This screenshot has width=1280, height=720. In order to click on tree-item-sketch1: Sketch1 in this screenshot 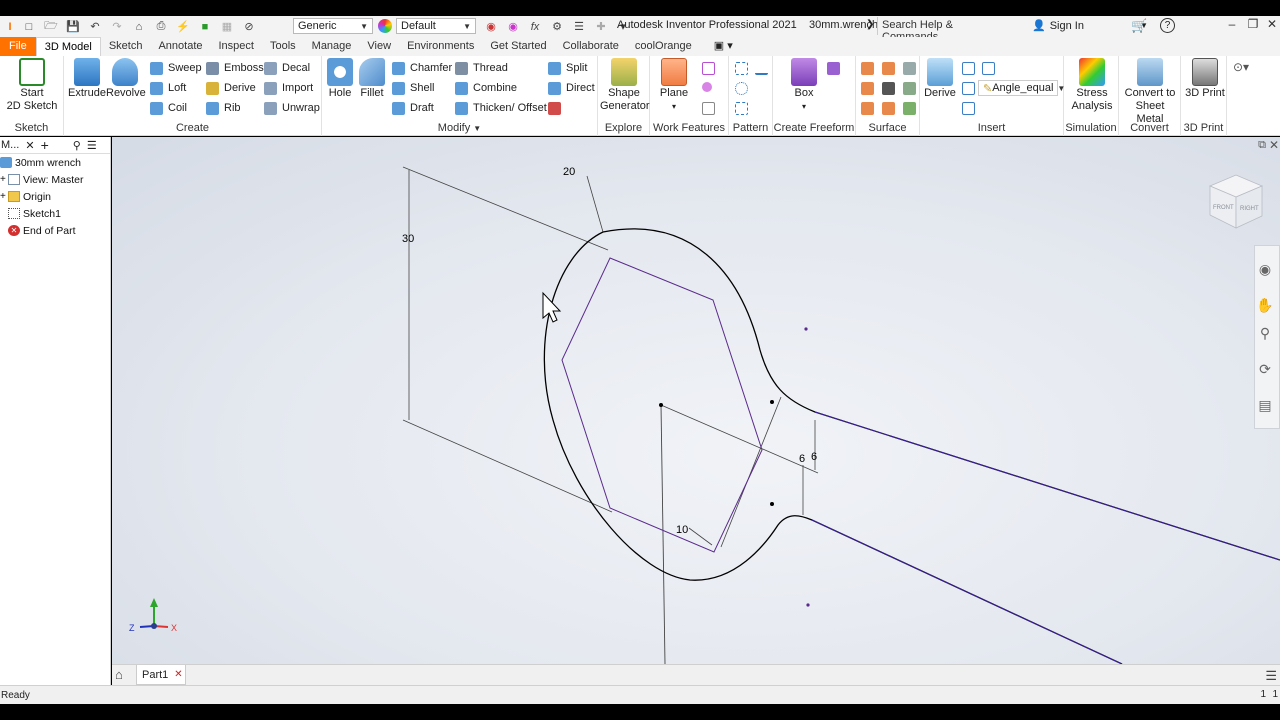, I will do `click(55, 213)`.